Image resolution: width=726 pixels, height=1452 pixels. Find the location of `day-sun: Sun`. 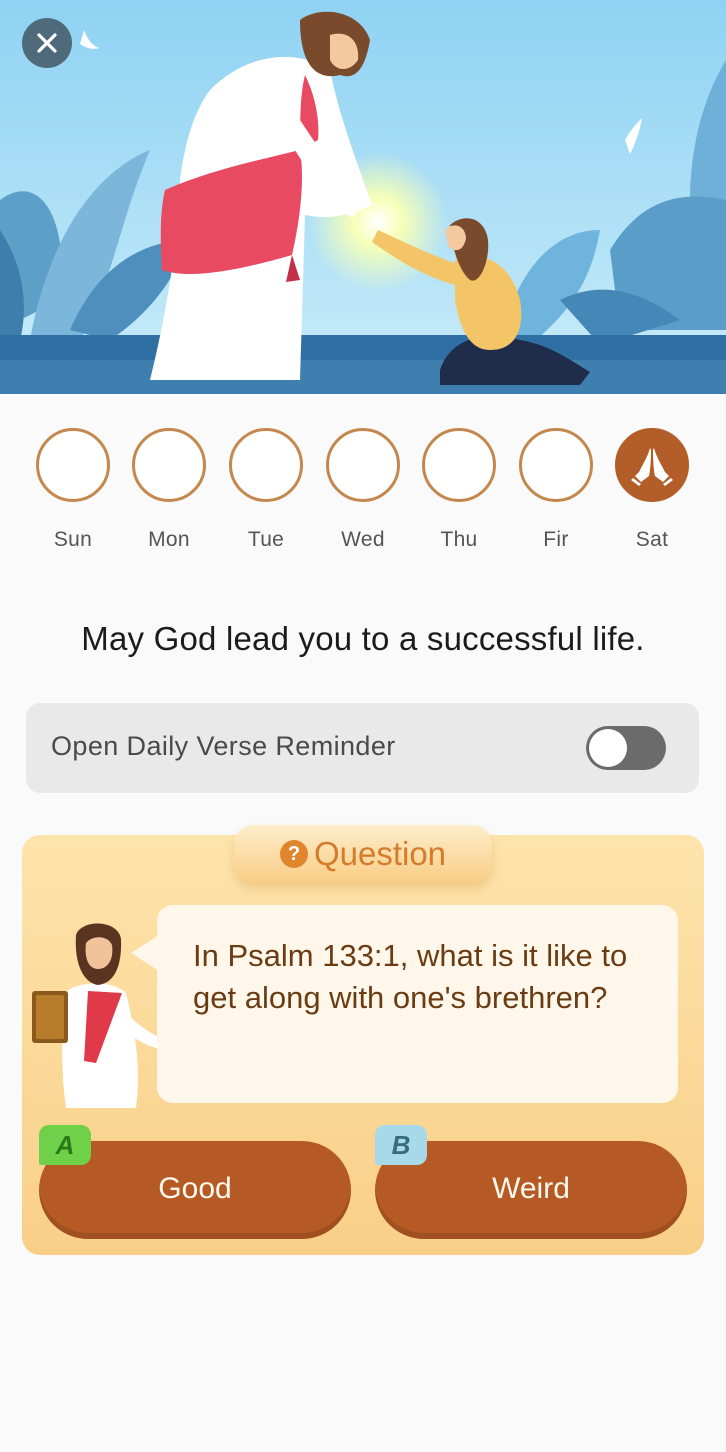

day-sun: Sun is located at coordinates (73, 490).